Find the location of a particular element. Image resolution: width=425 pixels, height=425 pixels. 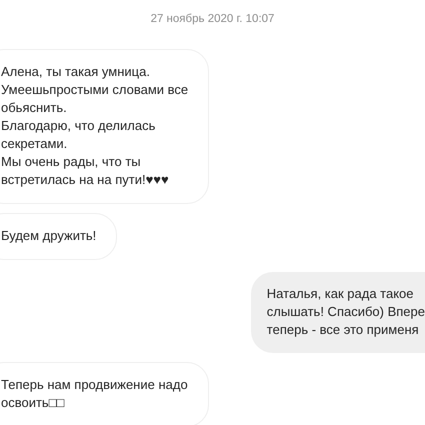

message-text: Умеешьпростыми словами все is located at coordinates (94, 90).